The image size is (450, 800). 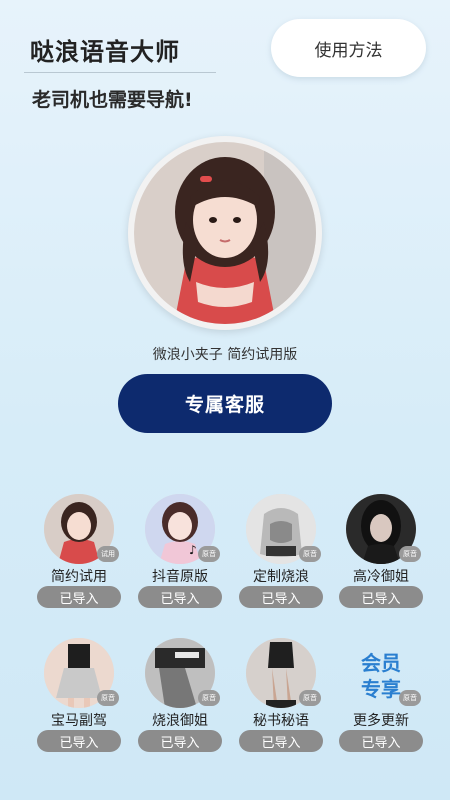 I want to click on svg-text: 会员, so click(x=381, y=663).